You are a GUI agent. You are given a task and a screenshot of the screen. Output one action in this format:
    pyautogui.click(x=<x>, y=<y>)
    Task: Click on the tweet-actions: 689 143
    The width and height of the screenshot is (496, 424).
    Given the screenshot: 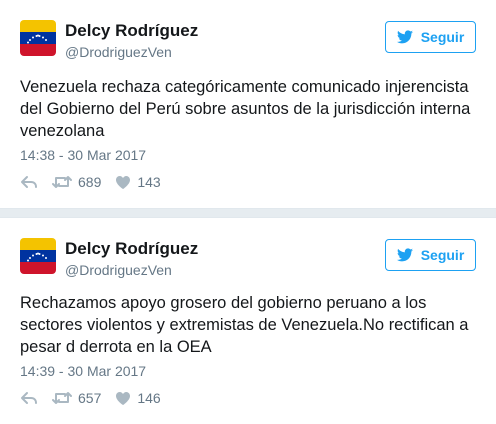 What is the action you would take?
    pyautogui.click(x=90, y=182)
    